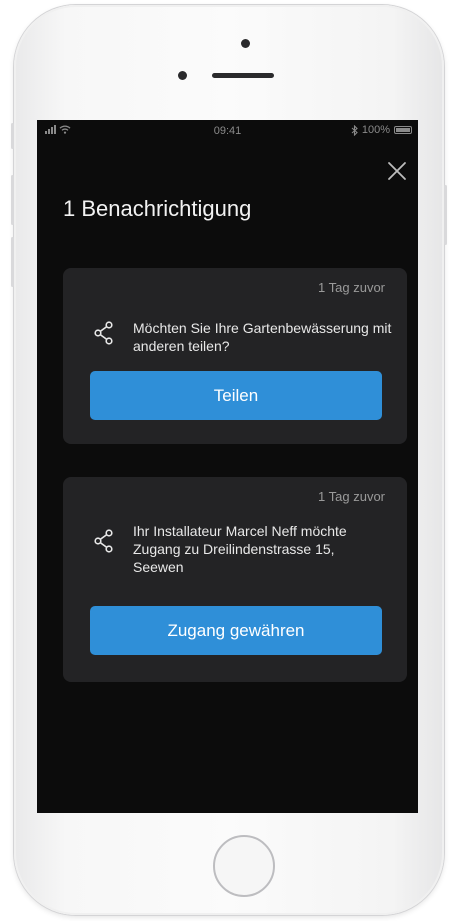 Image resolution: width=458 pixels, height=921 pixels. Describe the element at coordinates (236, 395) in the screenshot. I see `share-button: Teilen` at that location.